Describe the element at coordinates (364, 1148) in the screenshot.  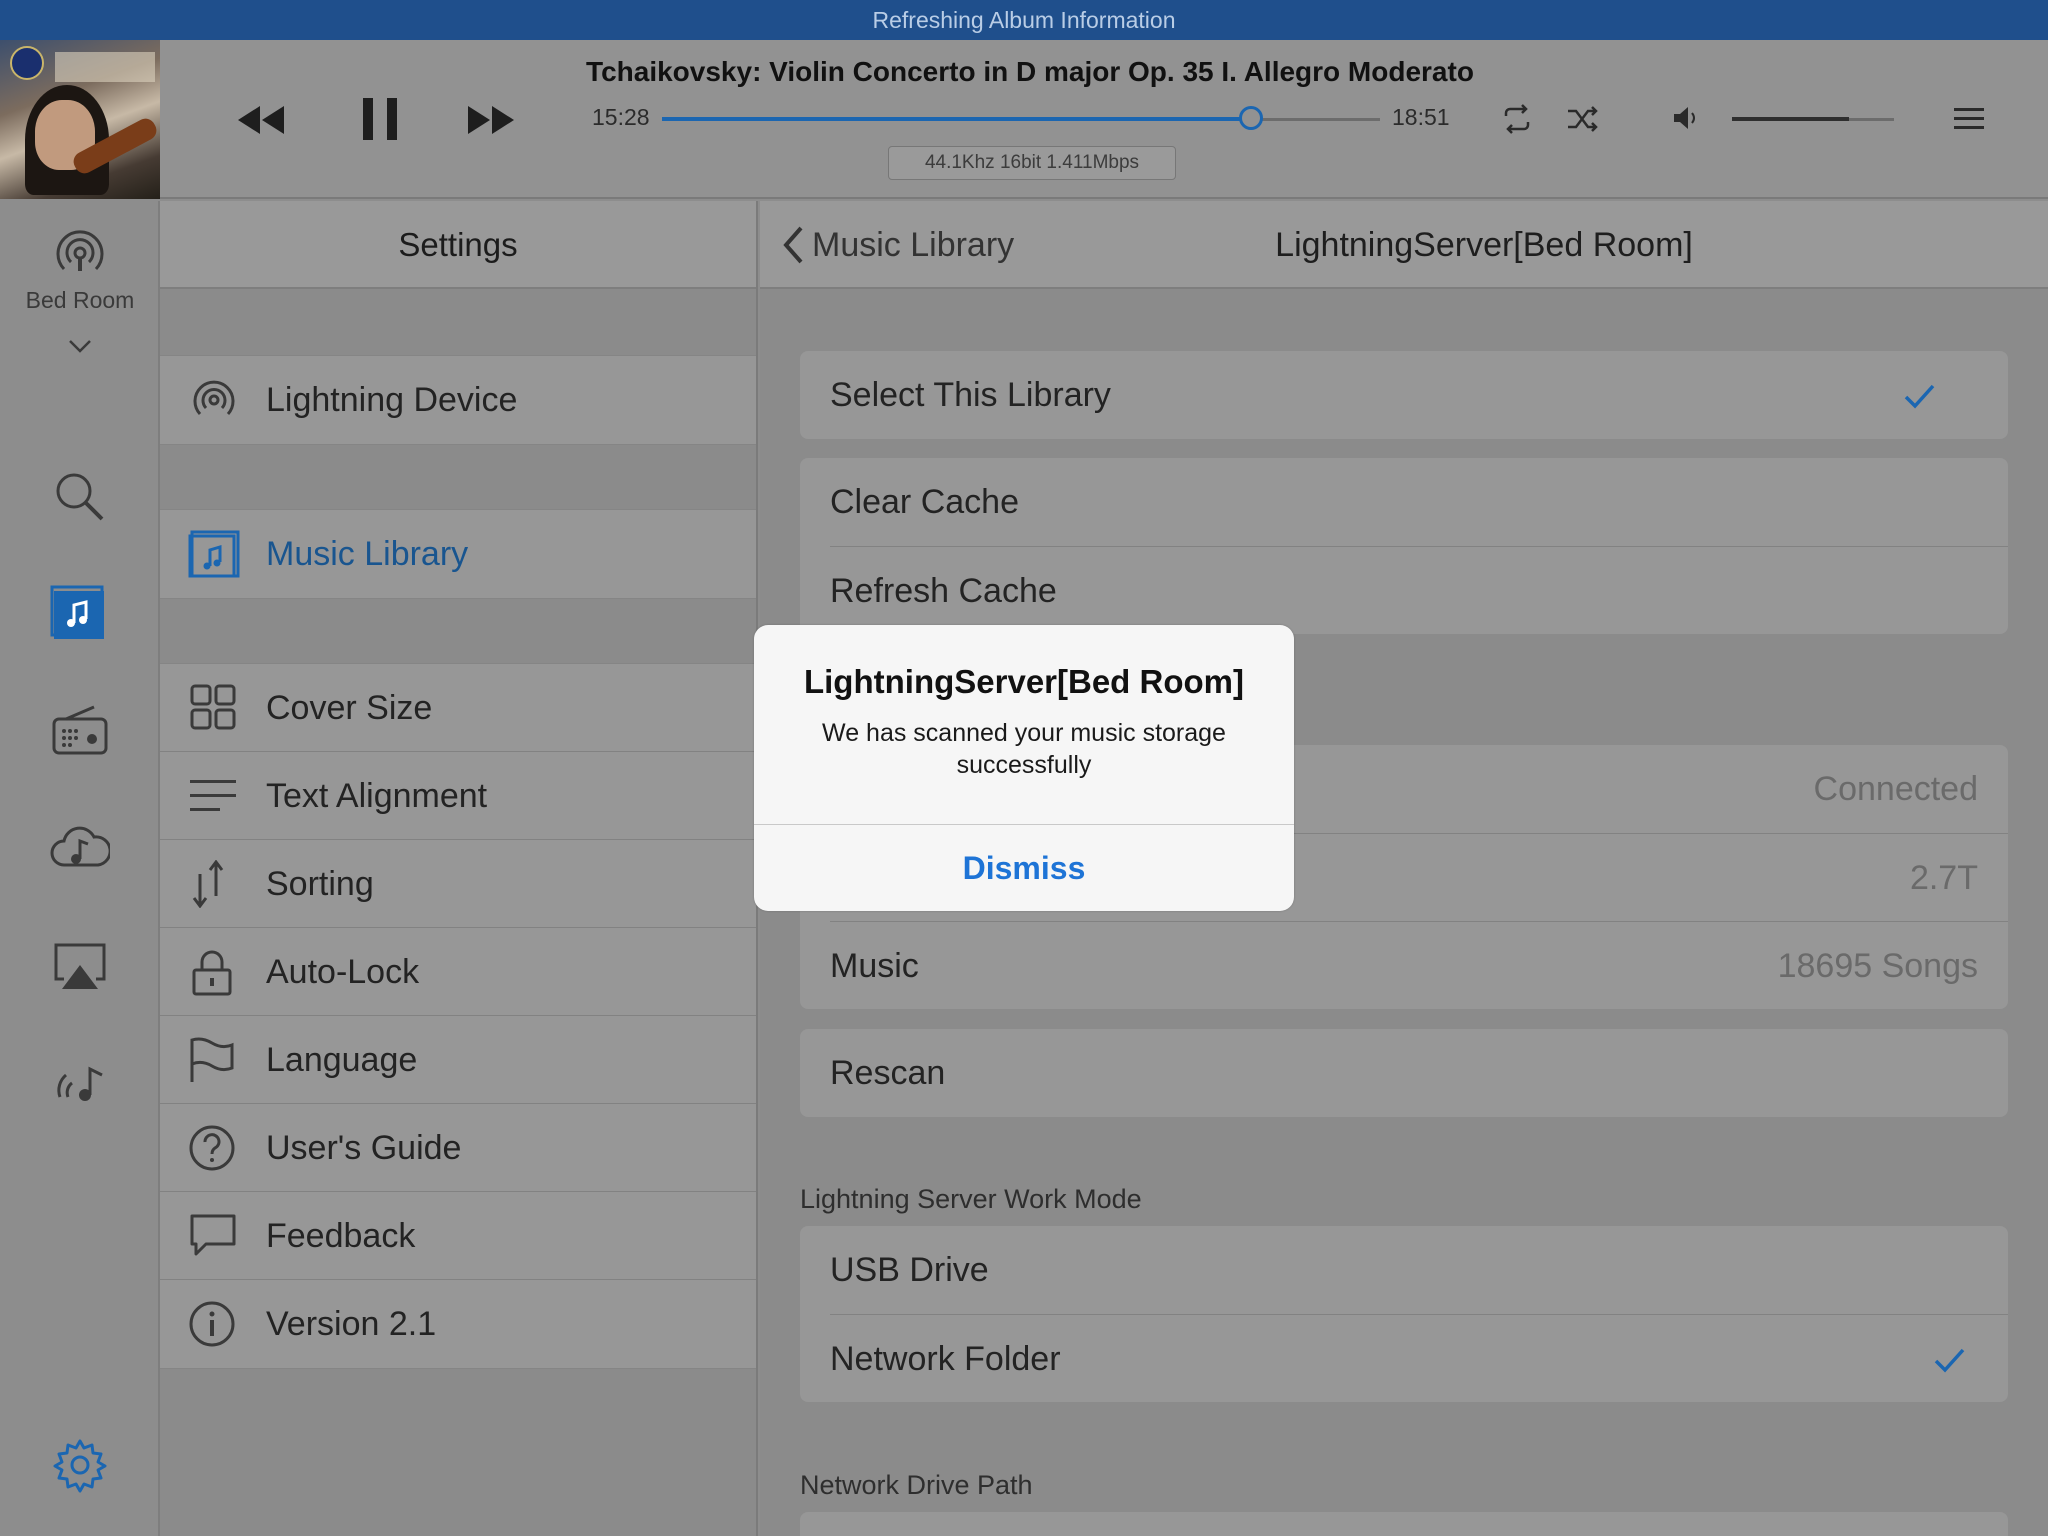
I see `settings-item-label: User's Guide` at that location.